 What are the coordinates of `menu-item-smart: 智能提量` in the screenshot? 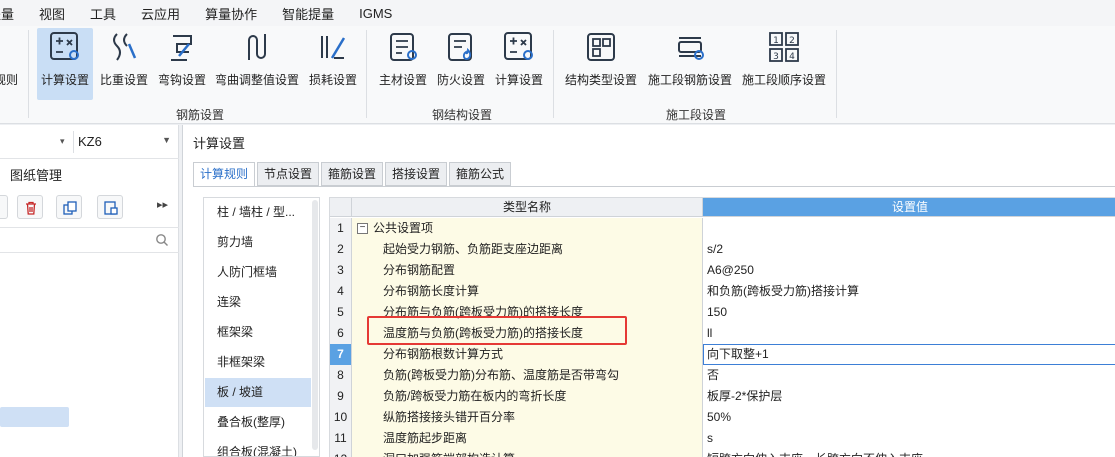 It's located at (308, 13).